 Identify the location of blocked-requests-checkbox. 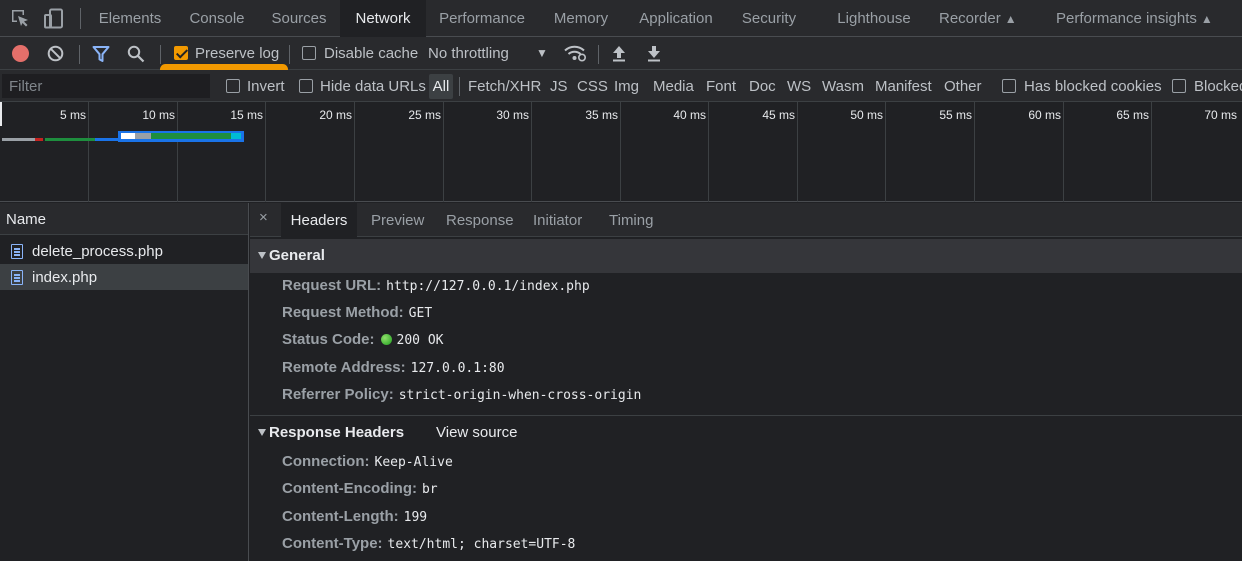
(1179, 86).